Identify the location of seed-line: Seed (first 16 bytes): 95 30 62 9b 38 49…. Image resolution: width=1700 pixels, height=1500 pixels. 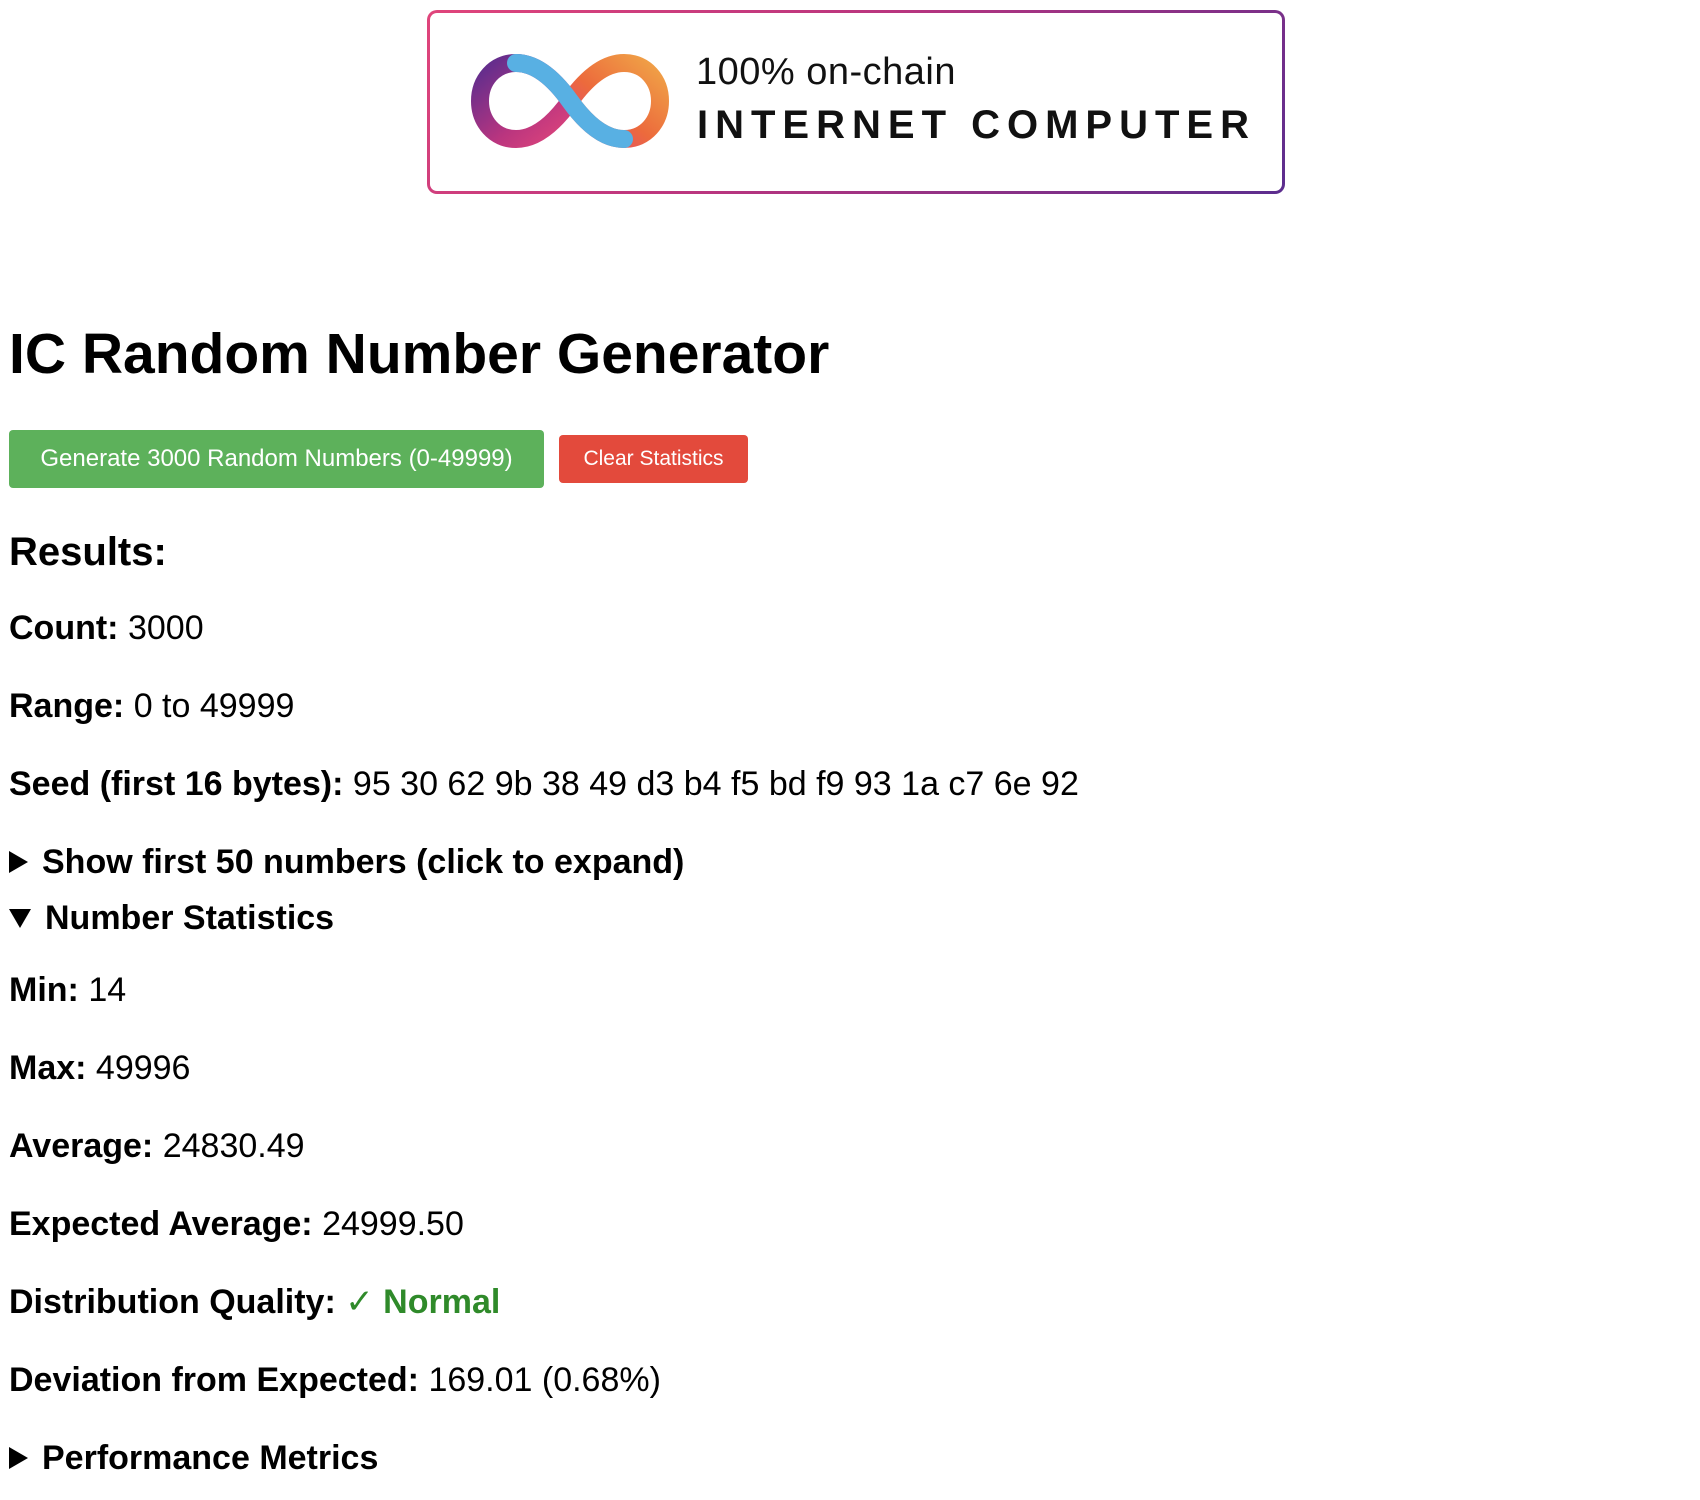
(844, 784).